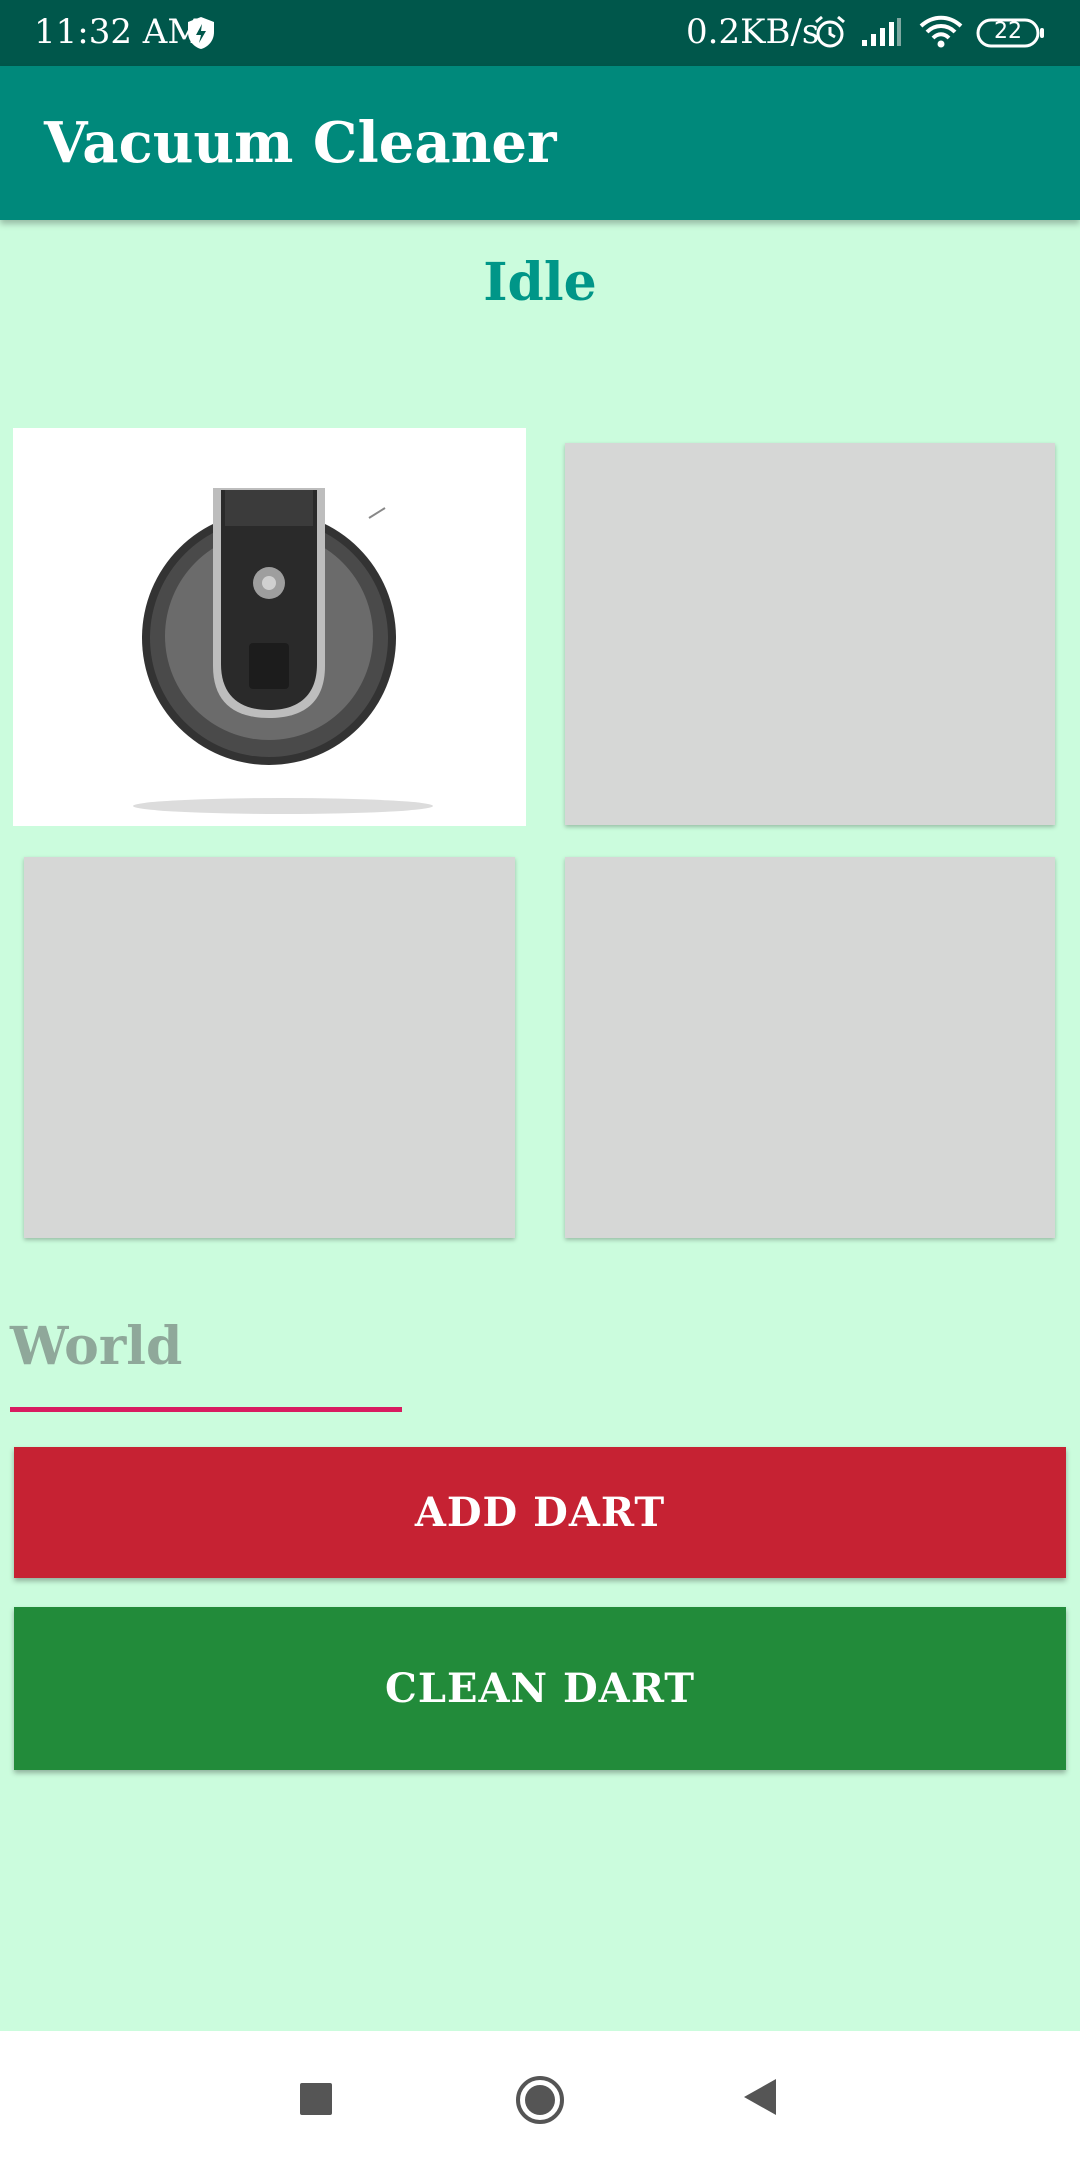 The width and height of the screenshot is (1080, 2160). Describe the element at coordinates (753, 32) in the screenshot. I see `net-speed: 0.2KB/s` at that location.